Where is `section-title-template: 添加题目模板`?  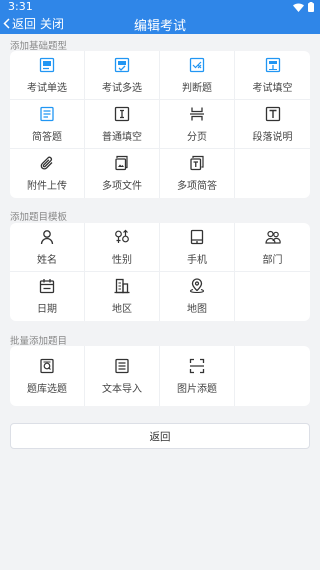 section-title-template: 添加题目模板 is located at coordinates (39, 217).